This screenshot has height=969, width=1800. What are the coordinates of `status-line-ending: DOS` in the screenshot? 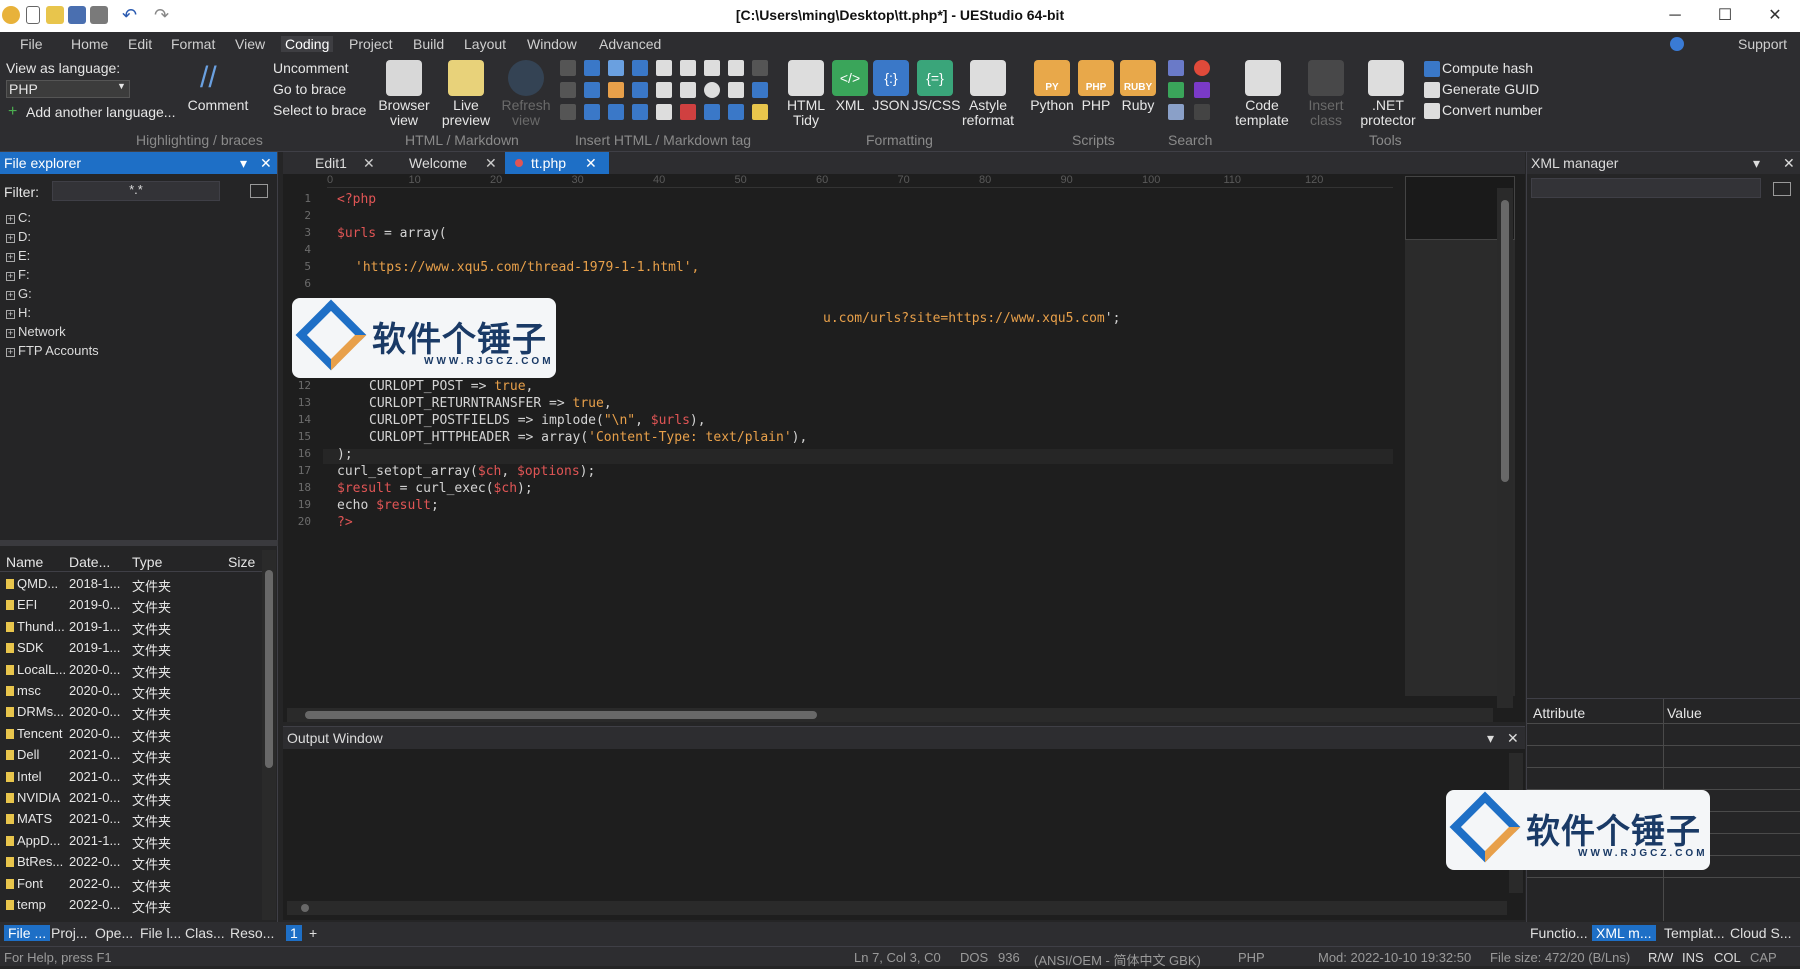 It's located at (974, 957).